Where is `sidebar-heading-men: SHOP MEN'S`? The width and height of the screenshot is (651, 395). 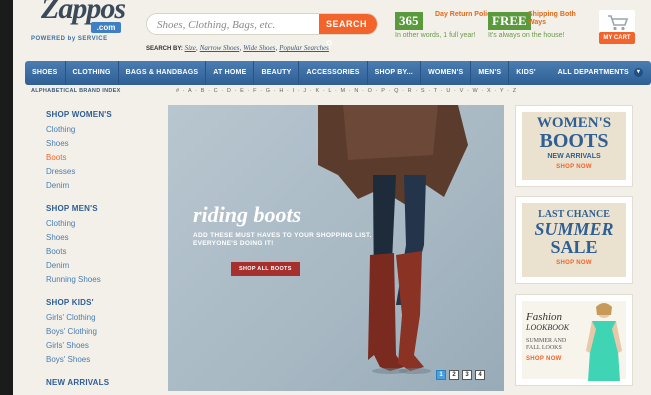
sidebar-heading-men: SHOP MEN'S is located at coordinates (106, 208).